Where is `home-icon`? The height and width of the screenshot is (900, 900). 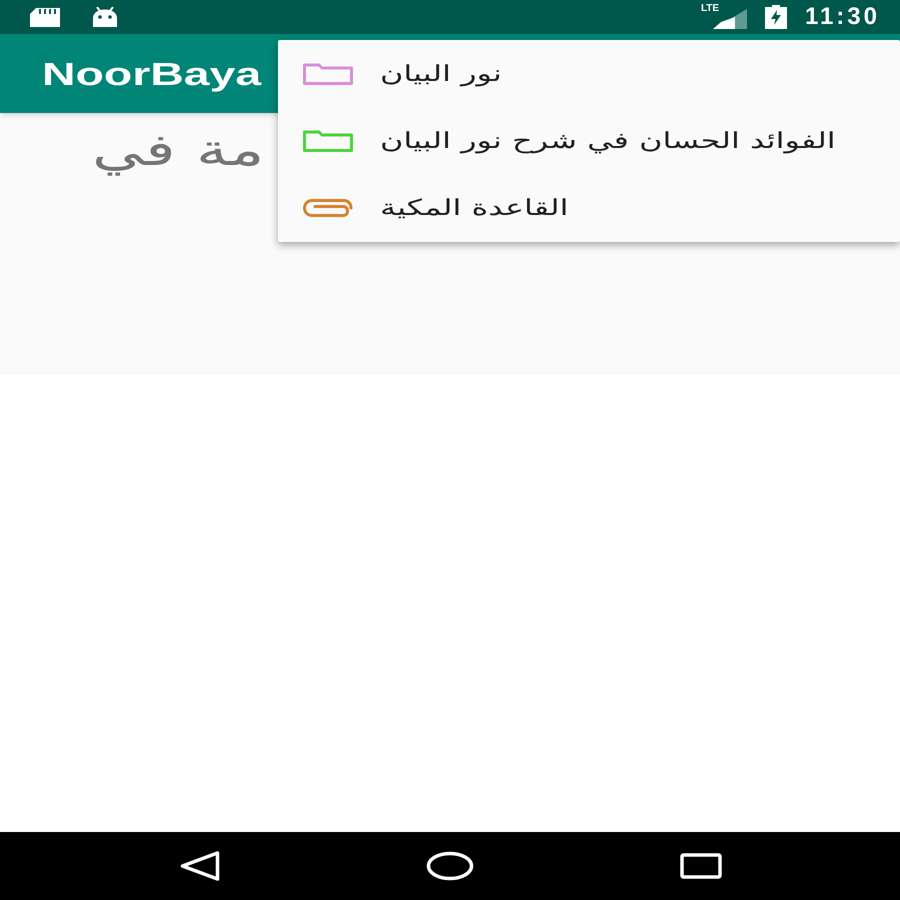 home-icon is located at coordinates (450, 866).